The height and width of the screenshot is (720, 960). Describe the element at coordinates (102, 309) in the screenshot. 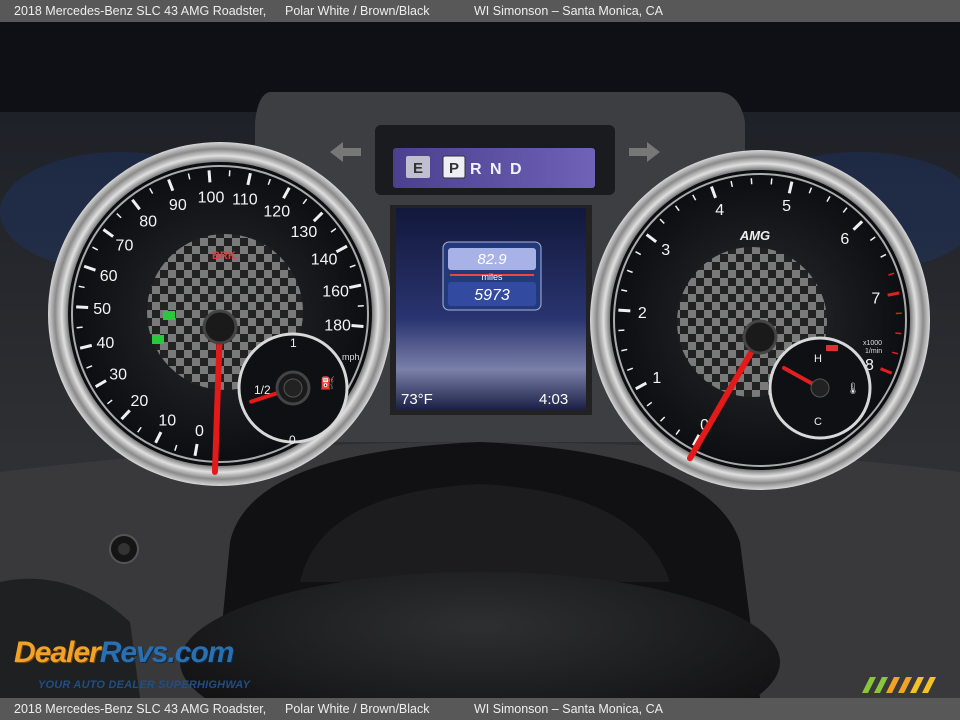

I see `speed-label: 50` at that location.